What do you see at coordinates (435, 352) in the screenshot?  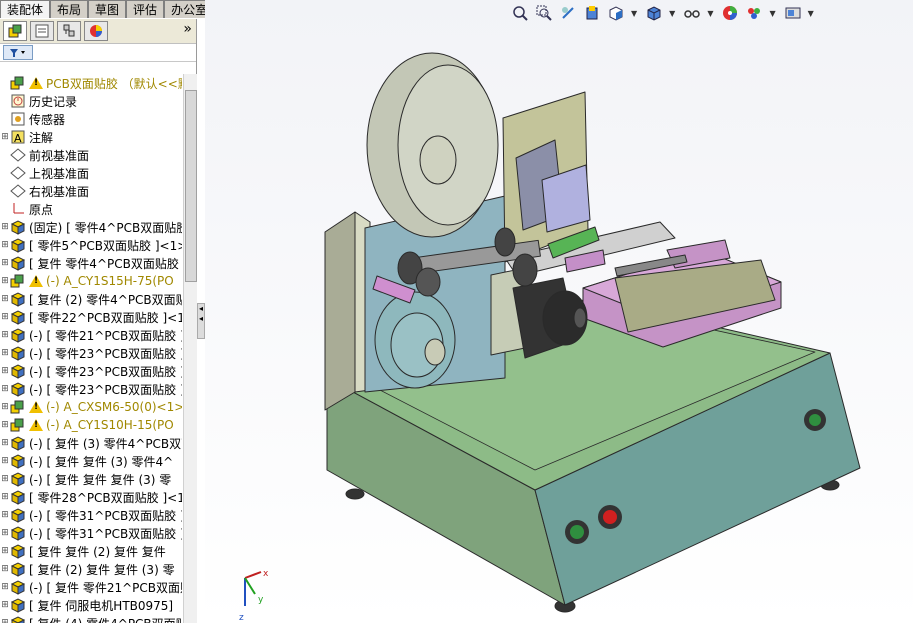 I see `lower-roller-hub` at bounding box center [435, 352].